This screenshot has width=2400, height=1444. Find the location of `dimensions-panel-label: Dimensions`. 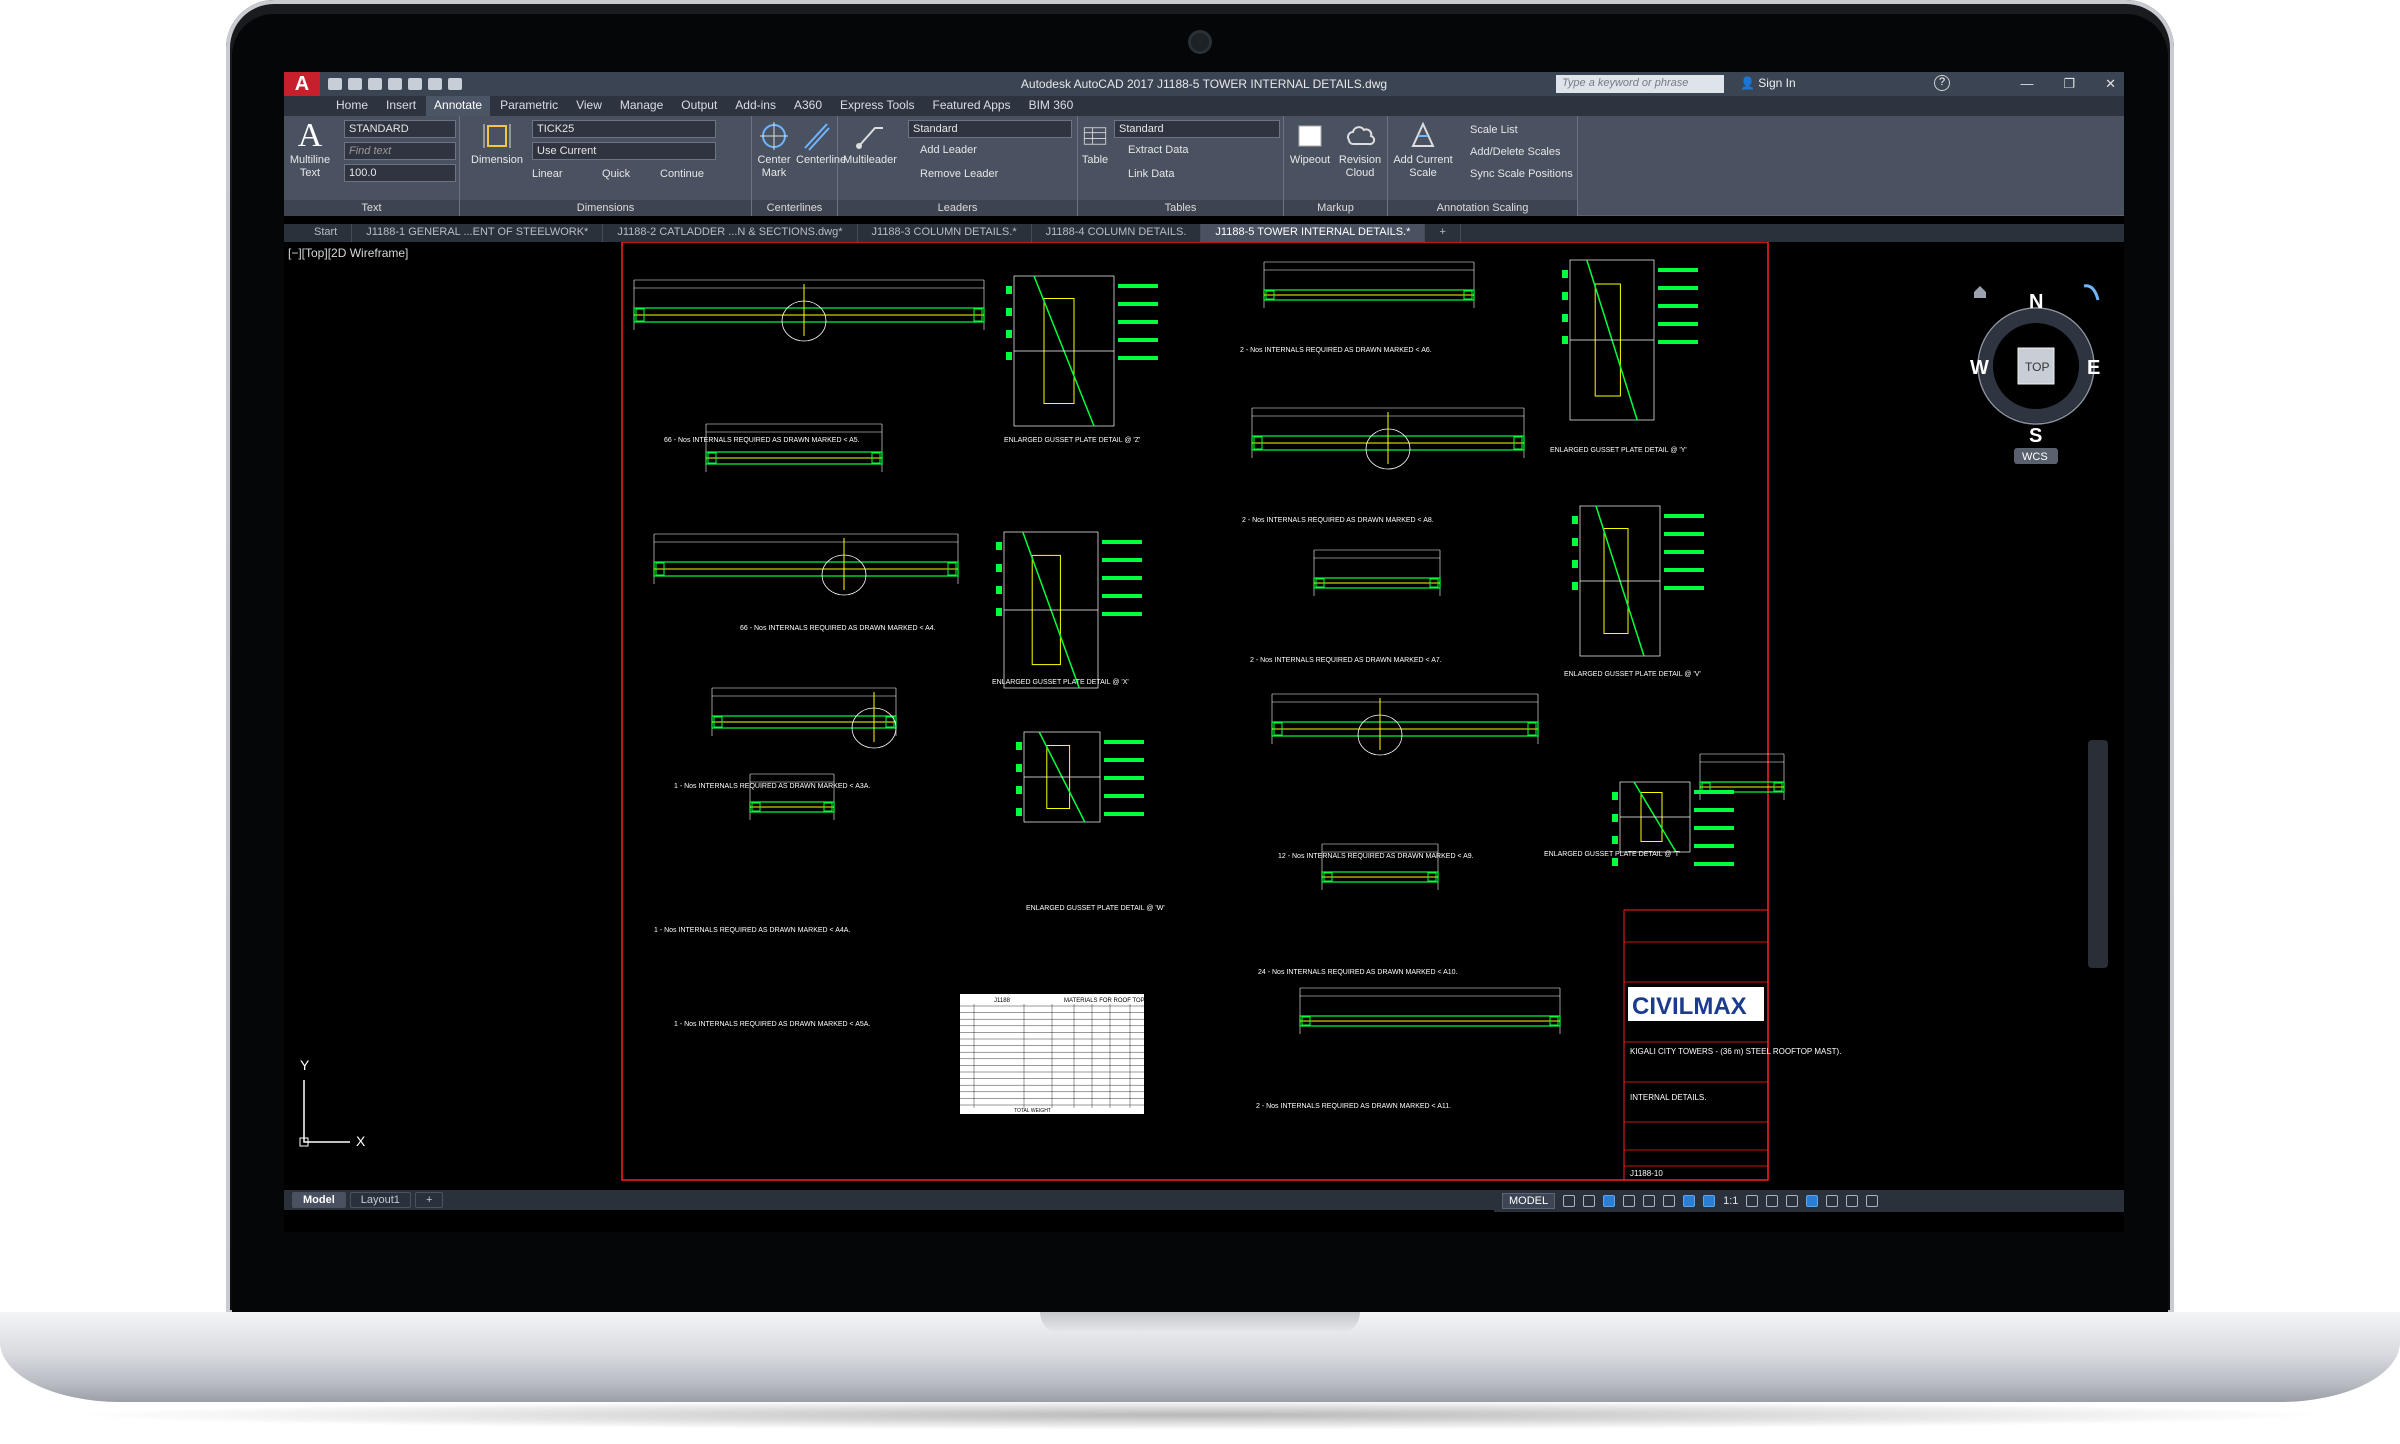

dimensions-panel-label: Dimensions is located at coordinates (605, 208).